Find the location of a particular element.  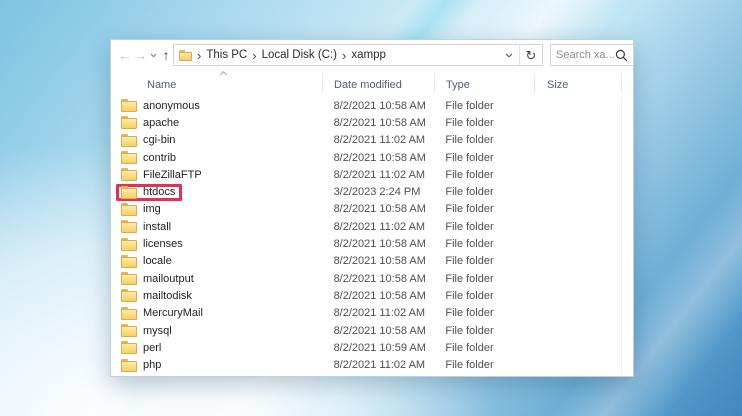

refresh-icon: ↻ is located at coordinates (531, 55).